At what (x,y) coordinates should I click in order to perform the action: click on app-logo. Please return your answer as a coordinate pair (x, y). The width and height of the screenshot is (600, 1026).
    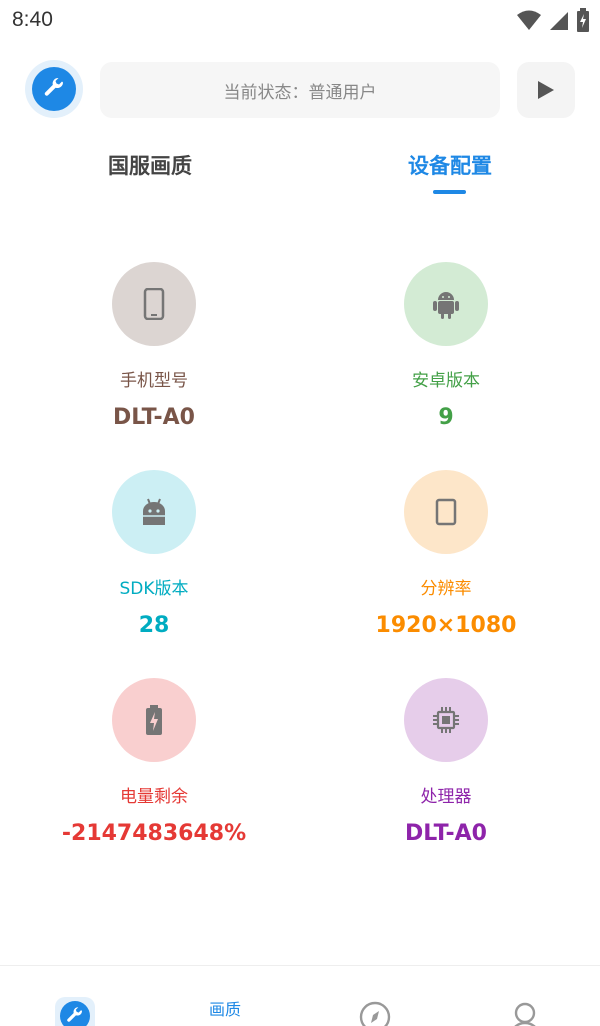
    Looking at the image, I should click on (54, 89).